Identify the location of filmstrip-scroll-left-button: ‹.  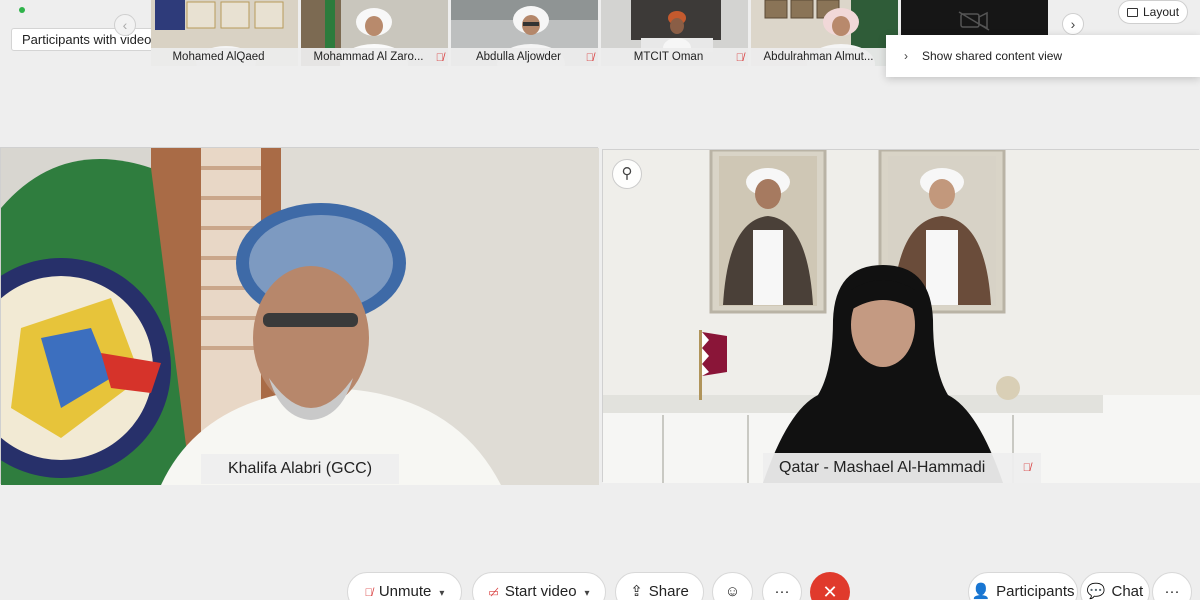
(125, 25).